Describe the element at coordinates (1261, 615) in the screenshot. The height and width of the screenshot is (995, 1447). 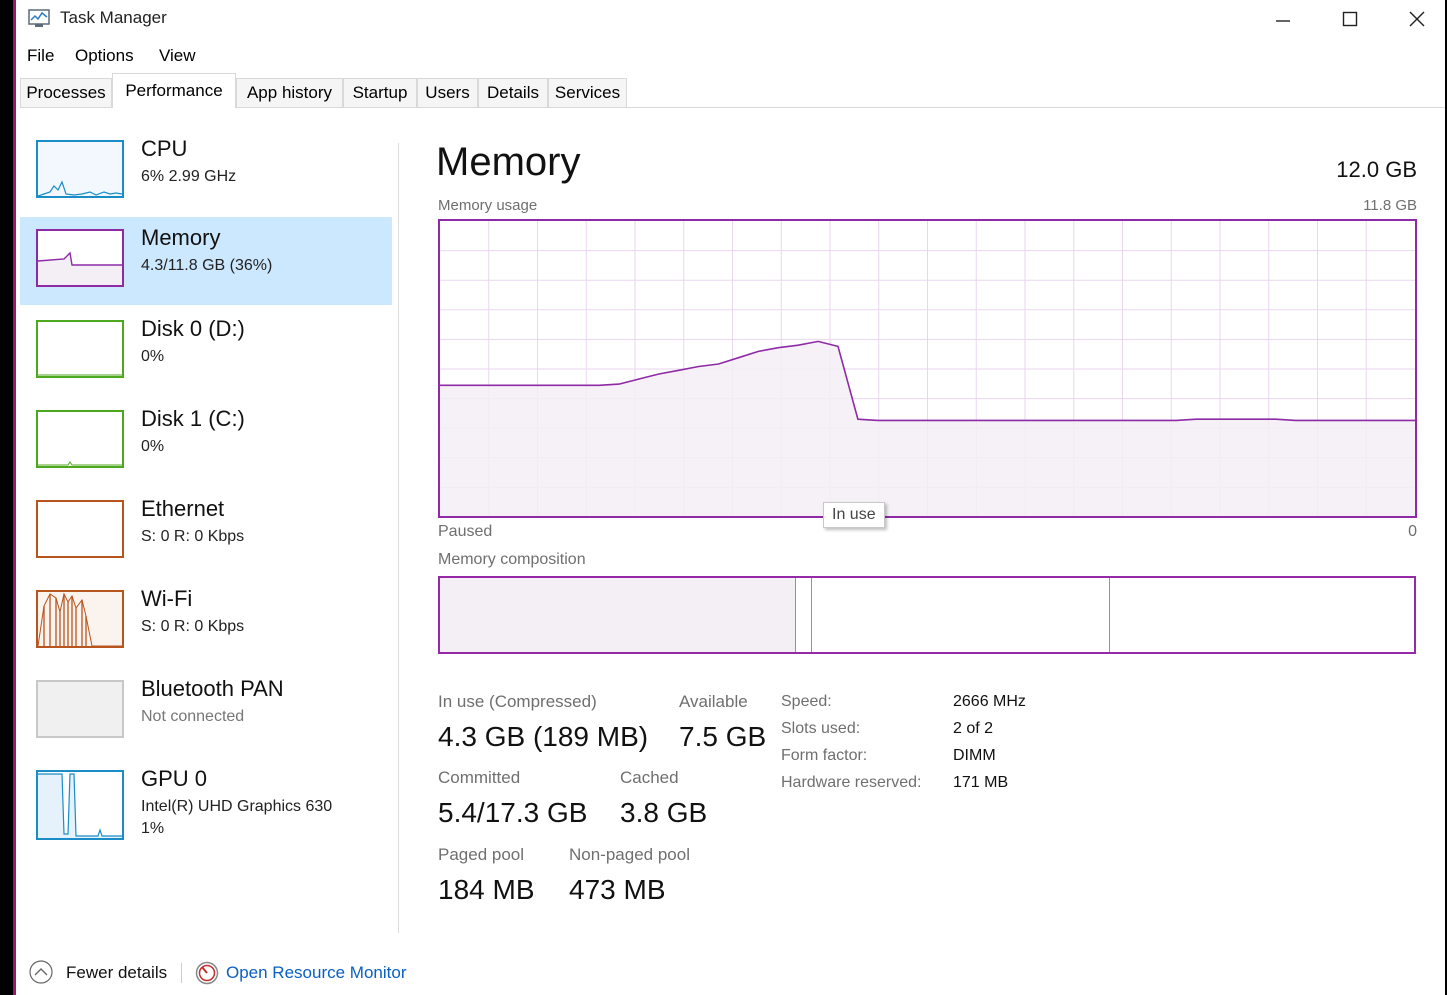
I see `composition-free` at that location.